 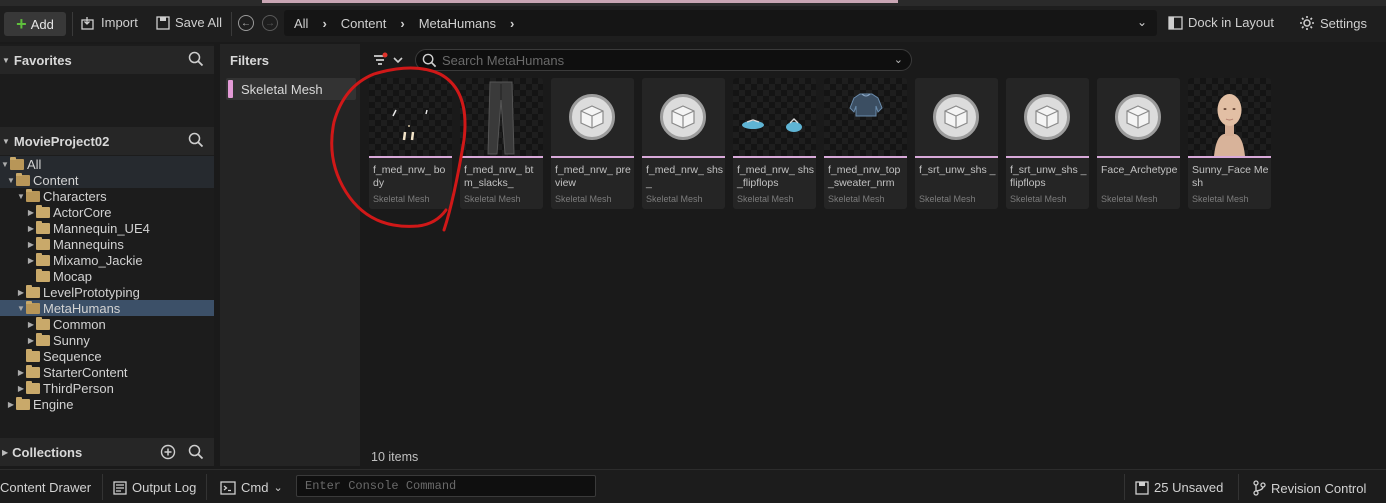 What do you see at coordinates (865, 143) in the screenshot?
I see `asset-tile: f_med_nrw_top _sweater_nrm Skeletal Mesh` at bounding box center [865, 143].